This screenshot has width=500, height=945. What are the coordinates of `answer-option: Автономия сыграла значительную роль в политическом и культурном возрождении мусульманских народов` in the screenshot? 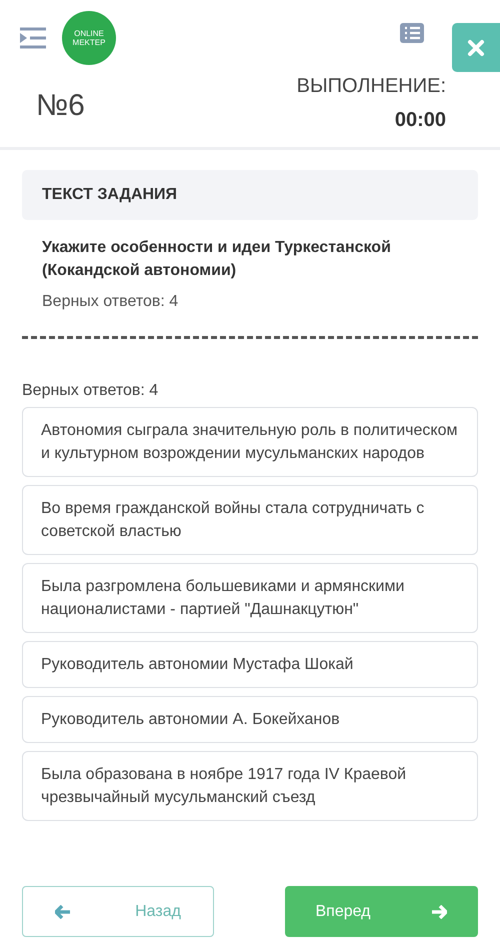 It's located at (250, 442).